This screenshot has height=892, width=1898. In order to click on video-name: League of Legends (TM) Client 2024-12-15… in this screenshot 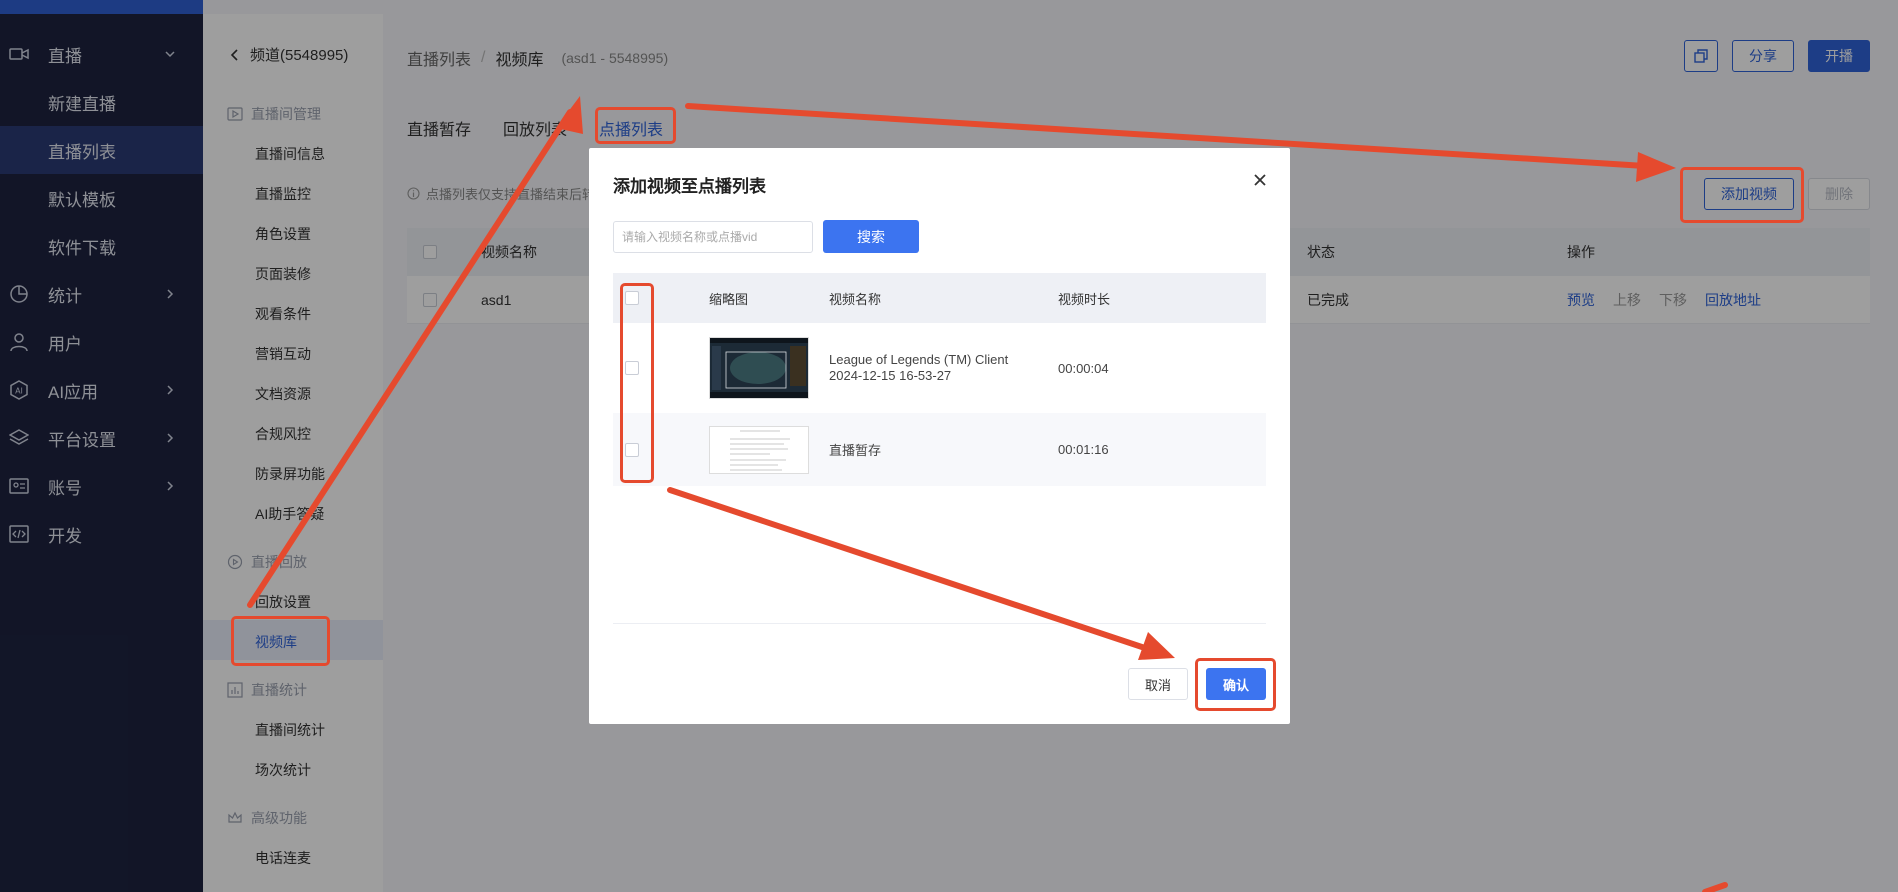, I will do `click(919, 367)`.